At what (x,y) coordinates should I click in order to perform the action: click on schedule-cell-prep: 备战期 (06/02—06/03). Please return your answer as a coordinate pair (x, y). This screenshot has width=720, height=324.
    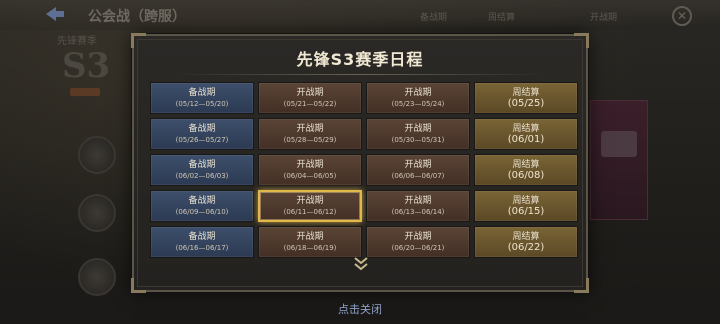
    Looking at the image, I should click on (202, 170).